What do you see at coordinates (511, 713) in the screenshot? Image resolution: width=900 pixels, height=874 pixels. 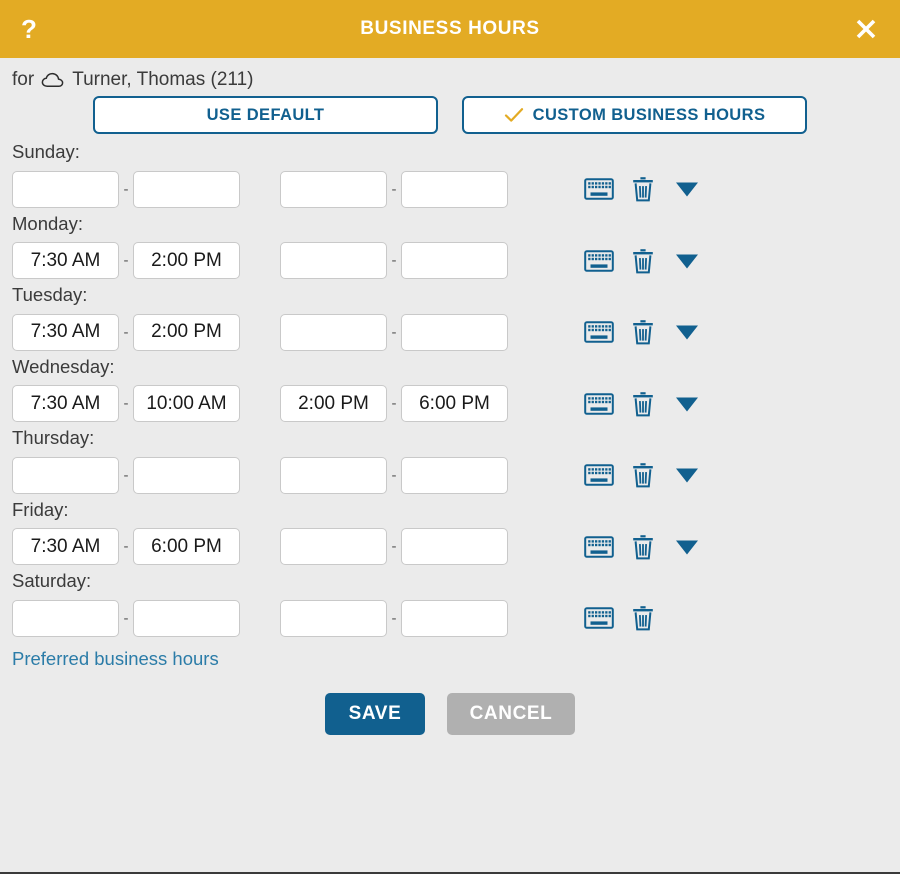 I see `cancel-button: CANCEL` at bounding box center [511, 713].